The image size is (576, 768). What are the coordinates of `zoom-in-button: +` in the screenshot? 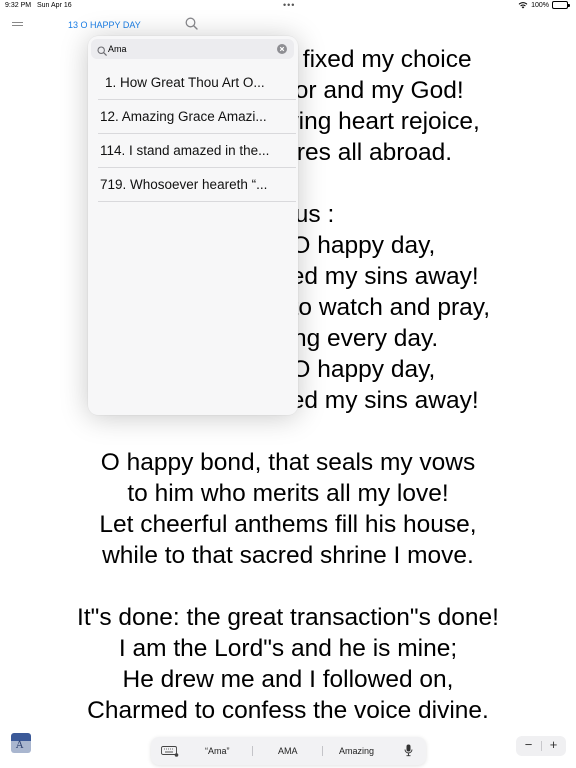 It's located at (553, 744).